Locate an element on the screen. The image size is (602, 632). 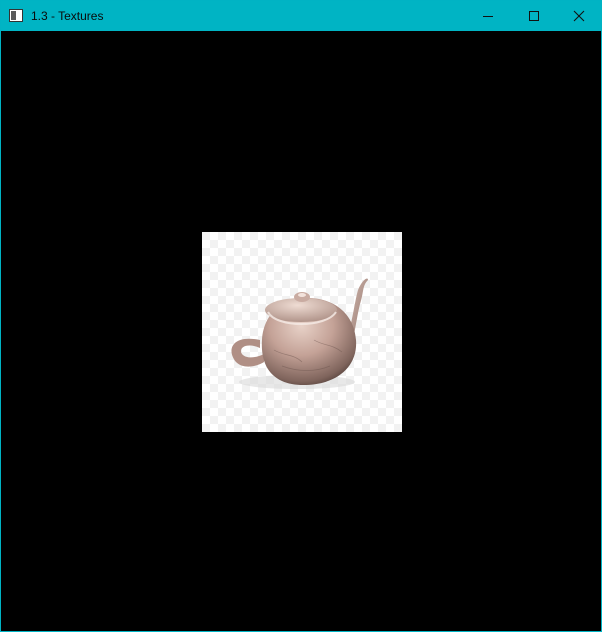
app-icon is located at coordinates (16, 15).